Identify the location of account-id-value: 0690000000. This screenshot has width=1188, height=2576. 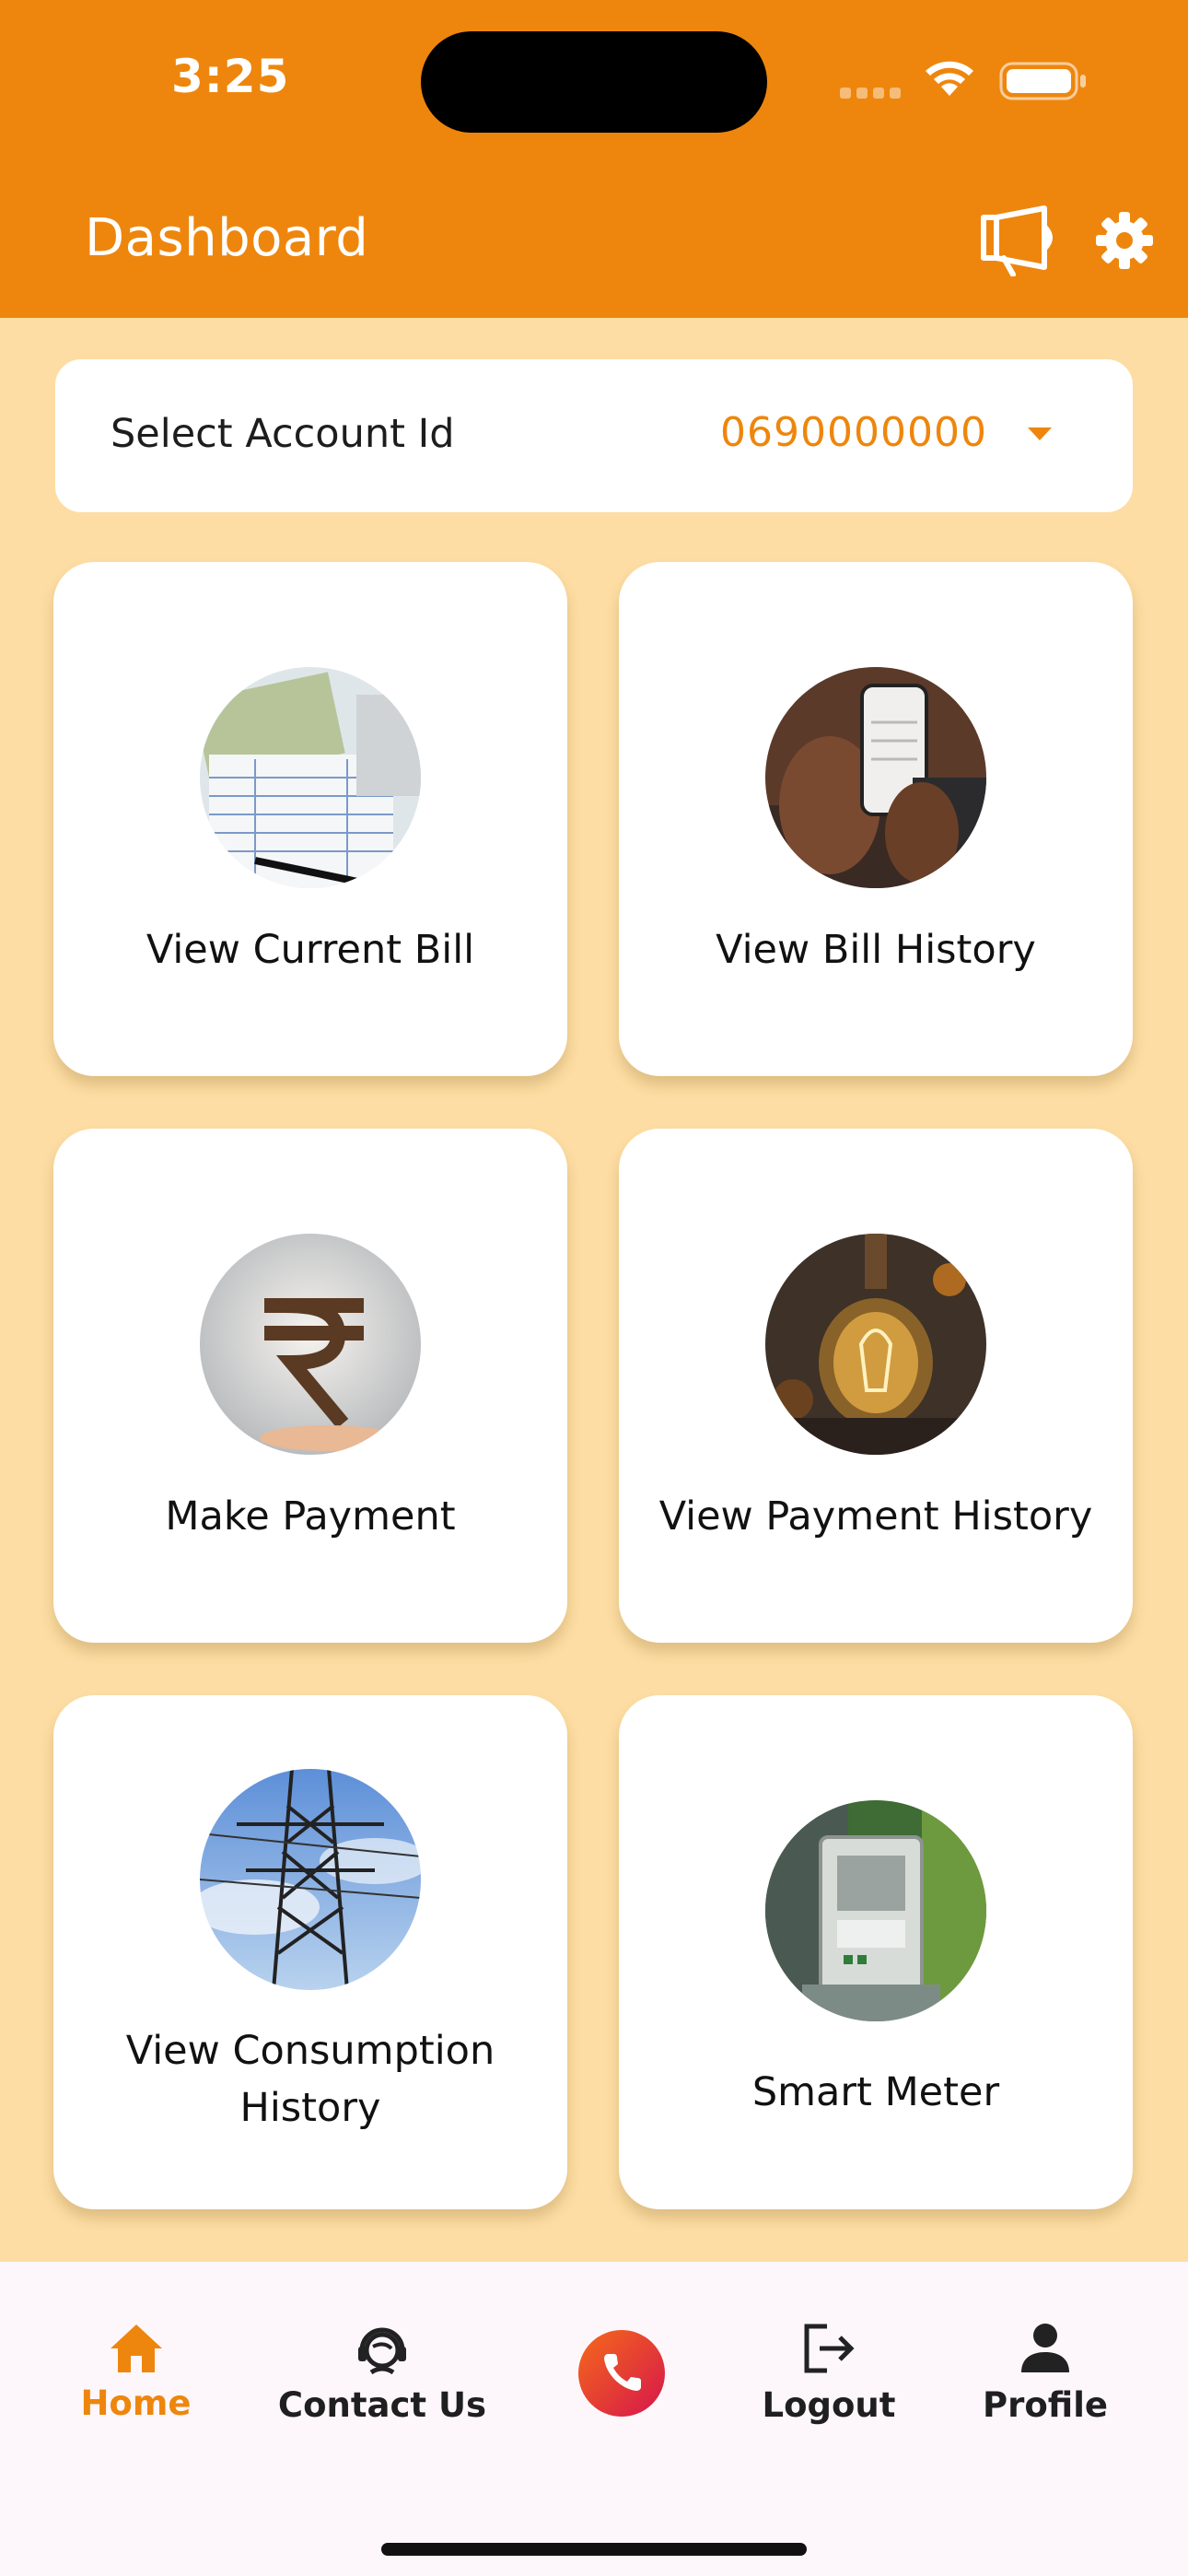
(853, 432).